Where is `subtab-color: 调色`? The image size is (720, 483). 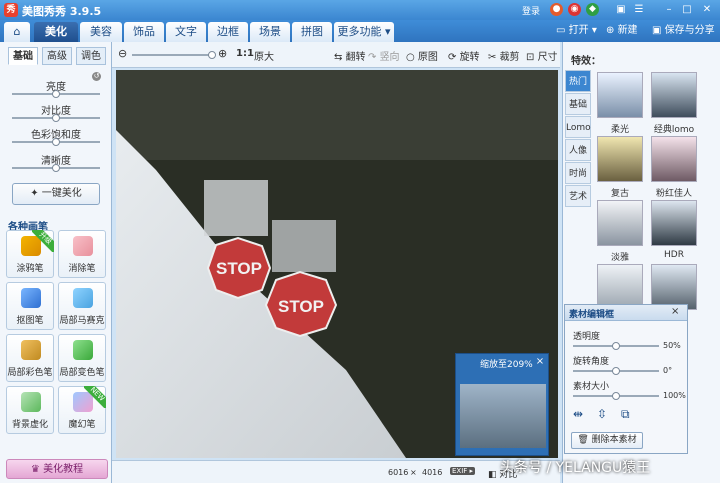
subtab-color: 调色 is located at coordinates (91, 56).